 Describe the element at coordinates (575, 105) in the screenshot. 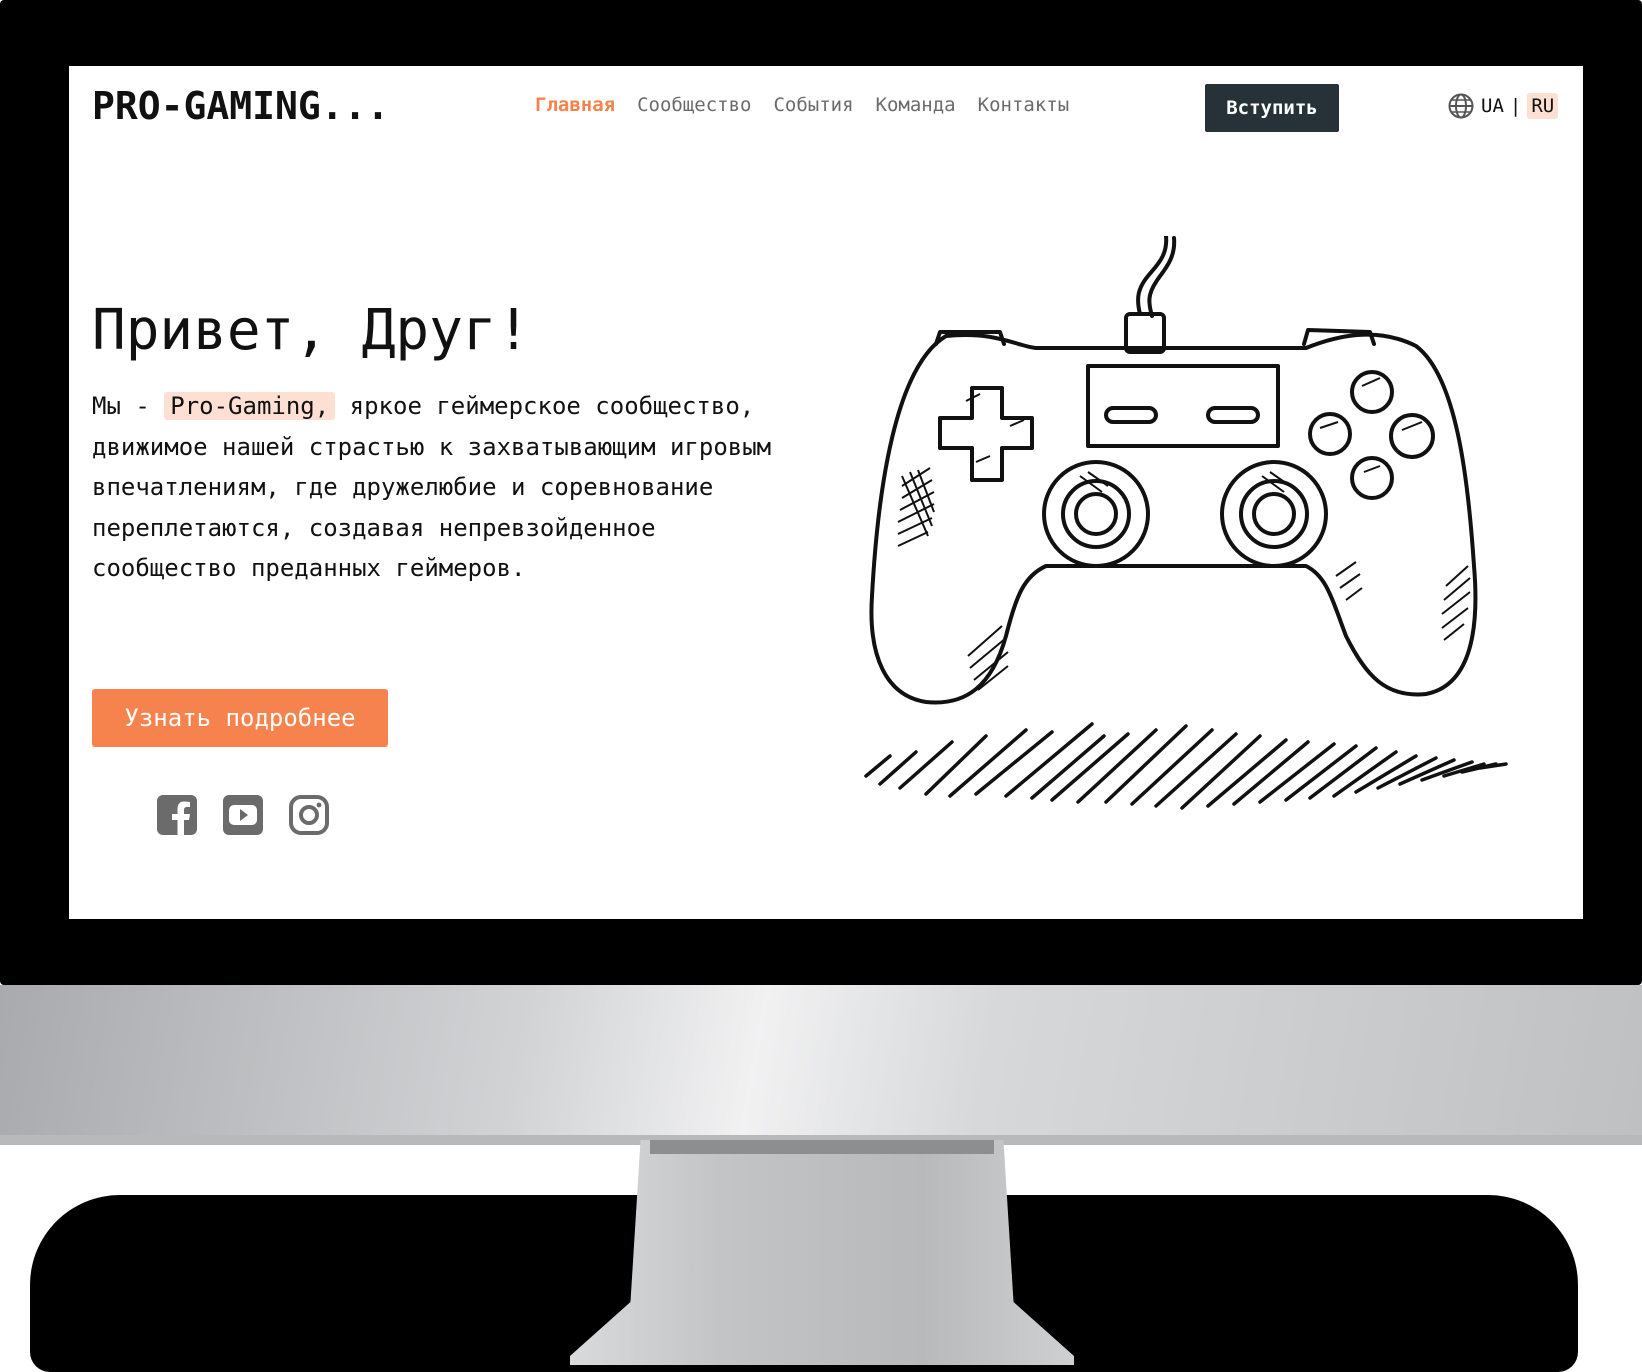

I see `nav-link-home: Главная` at that location.